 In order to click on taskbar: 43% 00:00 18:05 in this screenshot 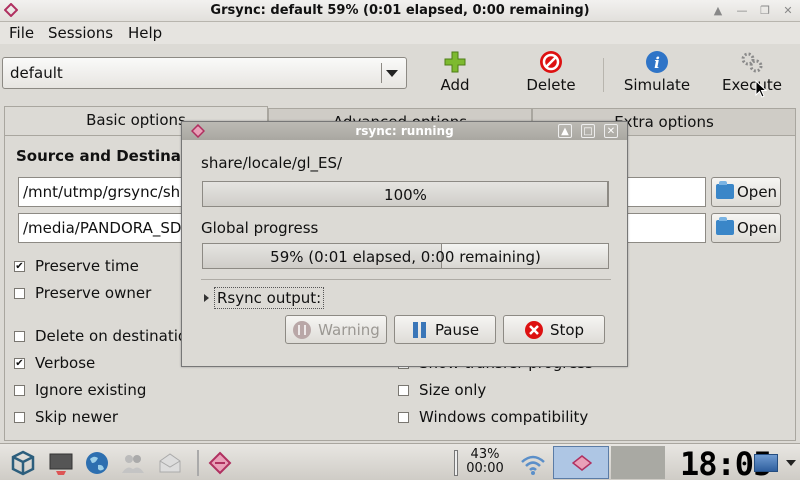, I will do `click(400, 461)`.